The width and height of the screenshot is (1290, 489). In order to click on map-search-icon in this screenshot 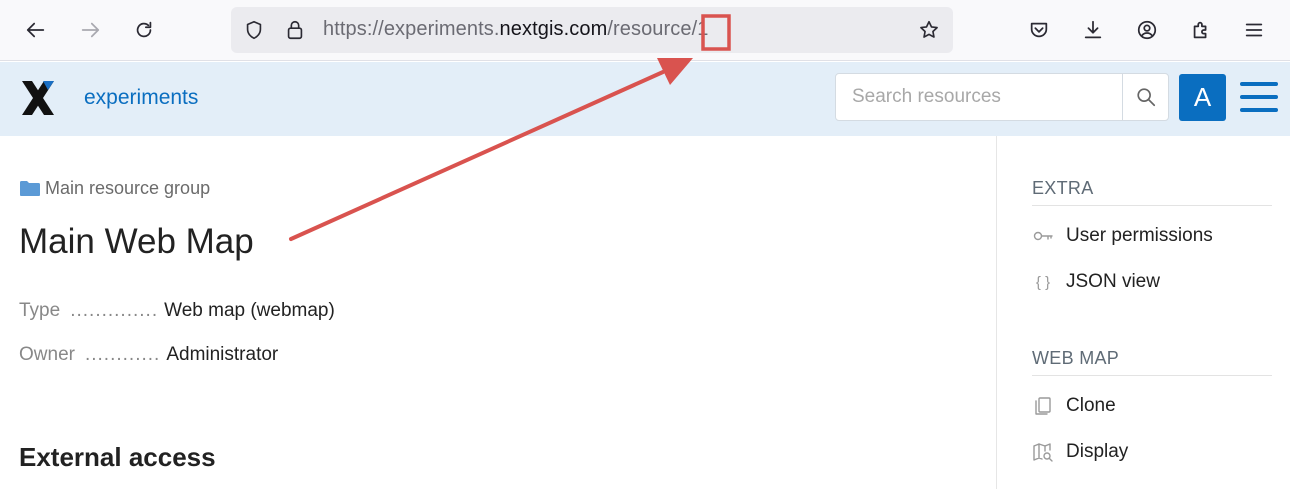, I will do `click(1043, 452)`.